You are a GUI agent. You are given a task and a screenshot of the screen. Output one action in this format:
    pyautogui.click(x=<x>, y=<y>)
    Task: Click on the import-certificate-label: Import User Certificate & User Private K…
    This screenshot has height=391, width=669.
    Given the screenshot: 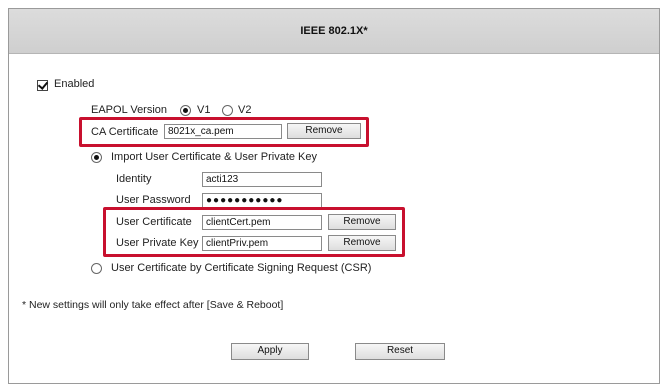 What is the action you would take?
    pyautogui.click(x=214, y=157)
    